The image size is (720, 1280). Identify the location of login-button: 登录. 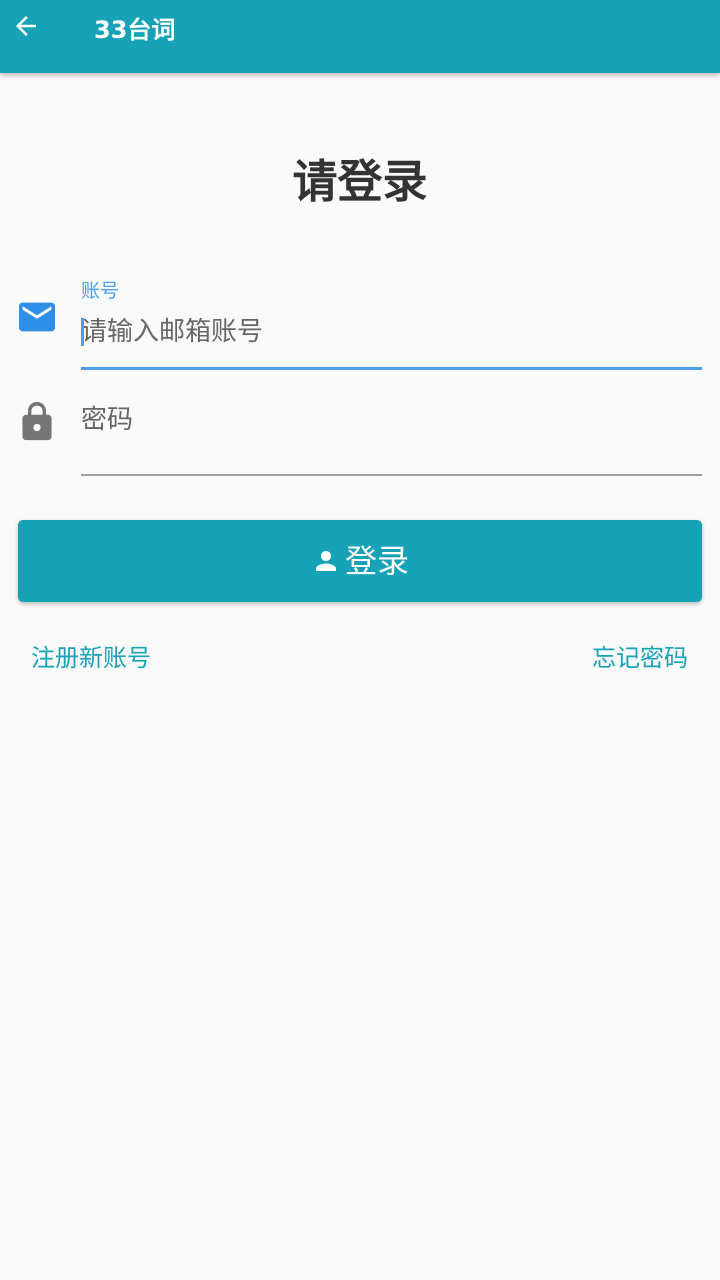
(360, 561).